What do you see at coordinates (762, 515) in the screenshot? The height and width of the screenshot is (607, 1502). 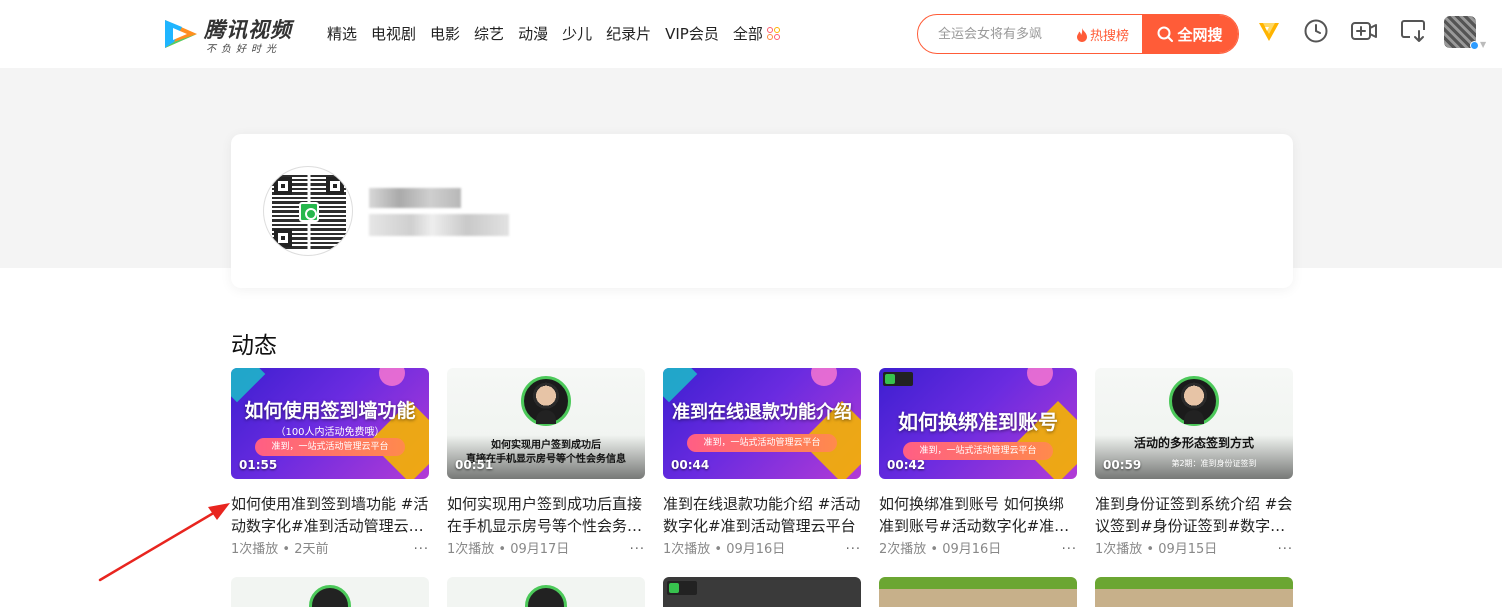 I see `video-title: 准到在线退款功能介绍 #活动数字化#准到活动管理云平台` at bounding box center [762, 515].